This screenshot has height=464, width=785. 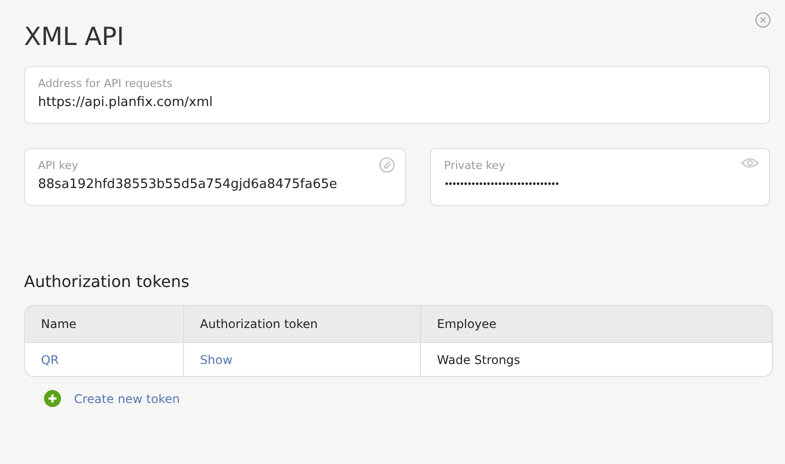 What do you see at coordinates (478, 359) in the screenshot?
I see `employee-name: Wade Strongs` at bounding box center [478, 359].